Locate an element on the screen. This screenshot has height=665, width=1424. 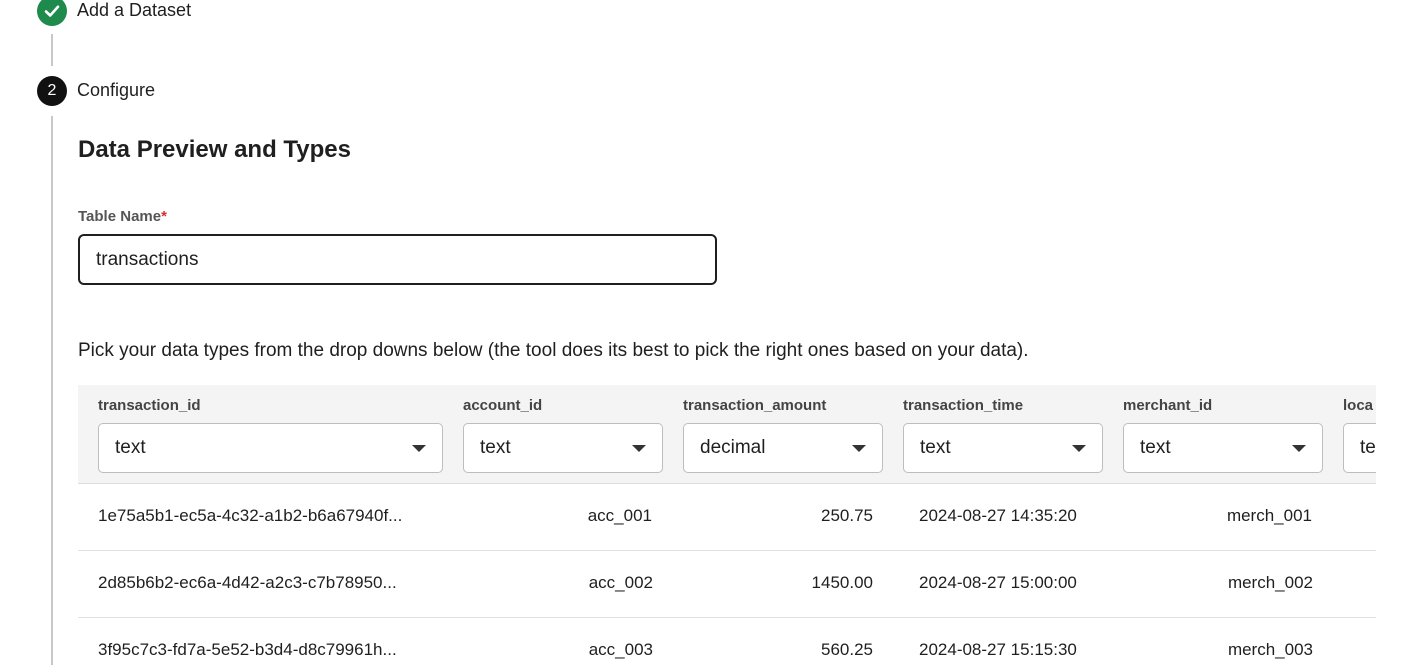
column-name: transaction_time is located at coordinates (963, 405).